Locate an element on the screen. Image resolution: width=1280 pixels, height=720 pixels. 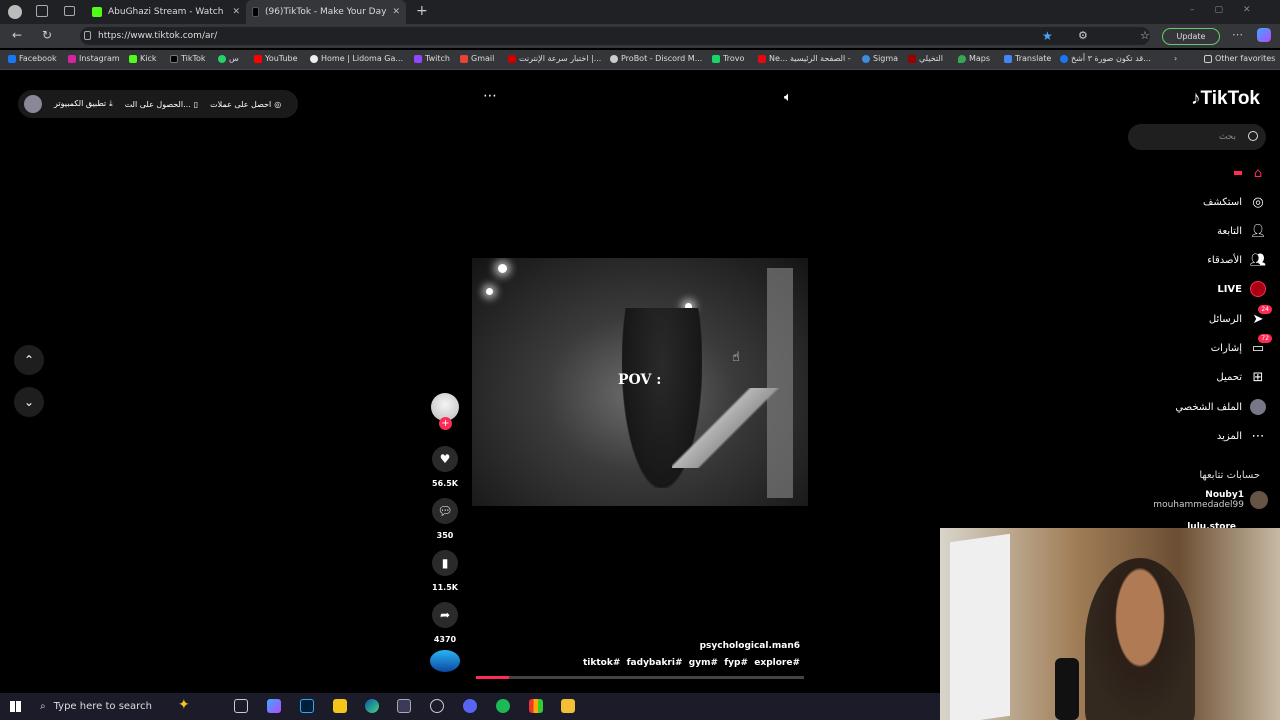
store-icon is located at coordinates (404, 706).